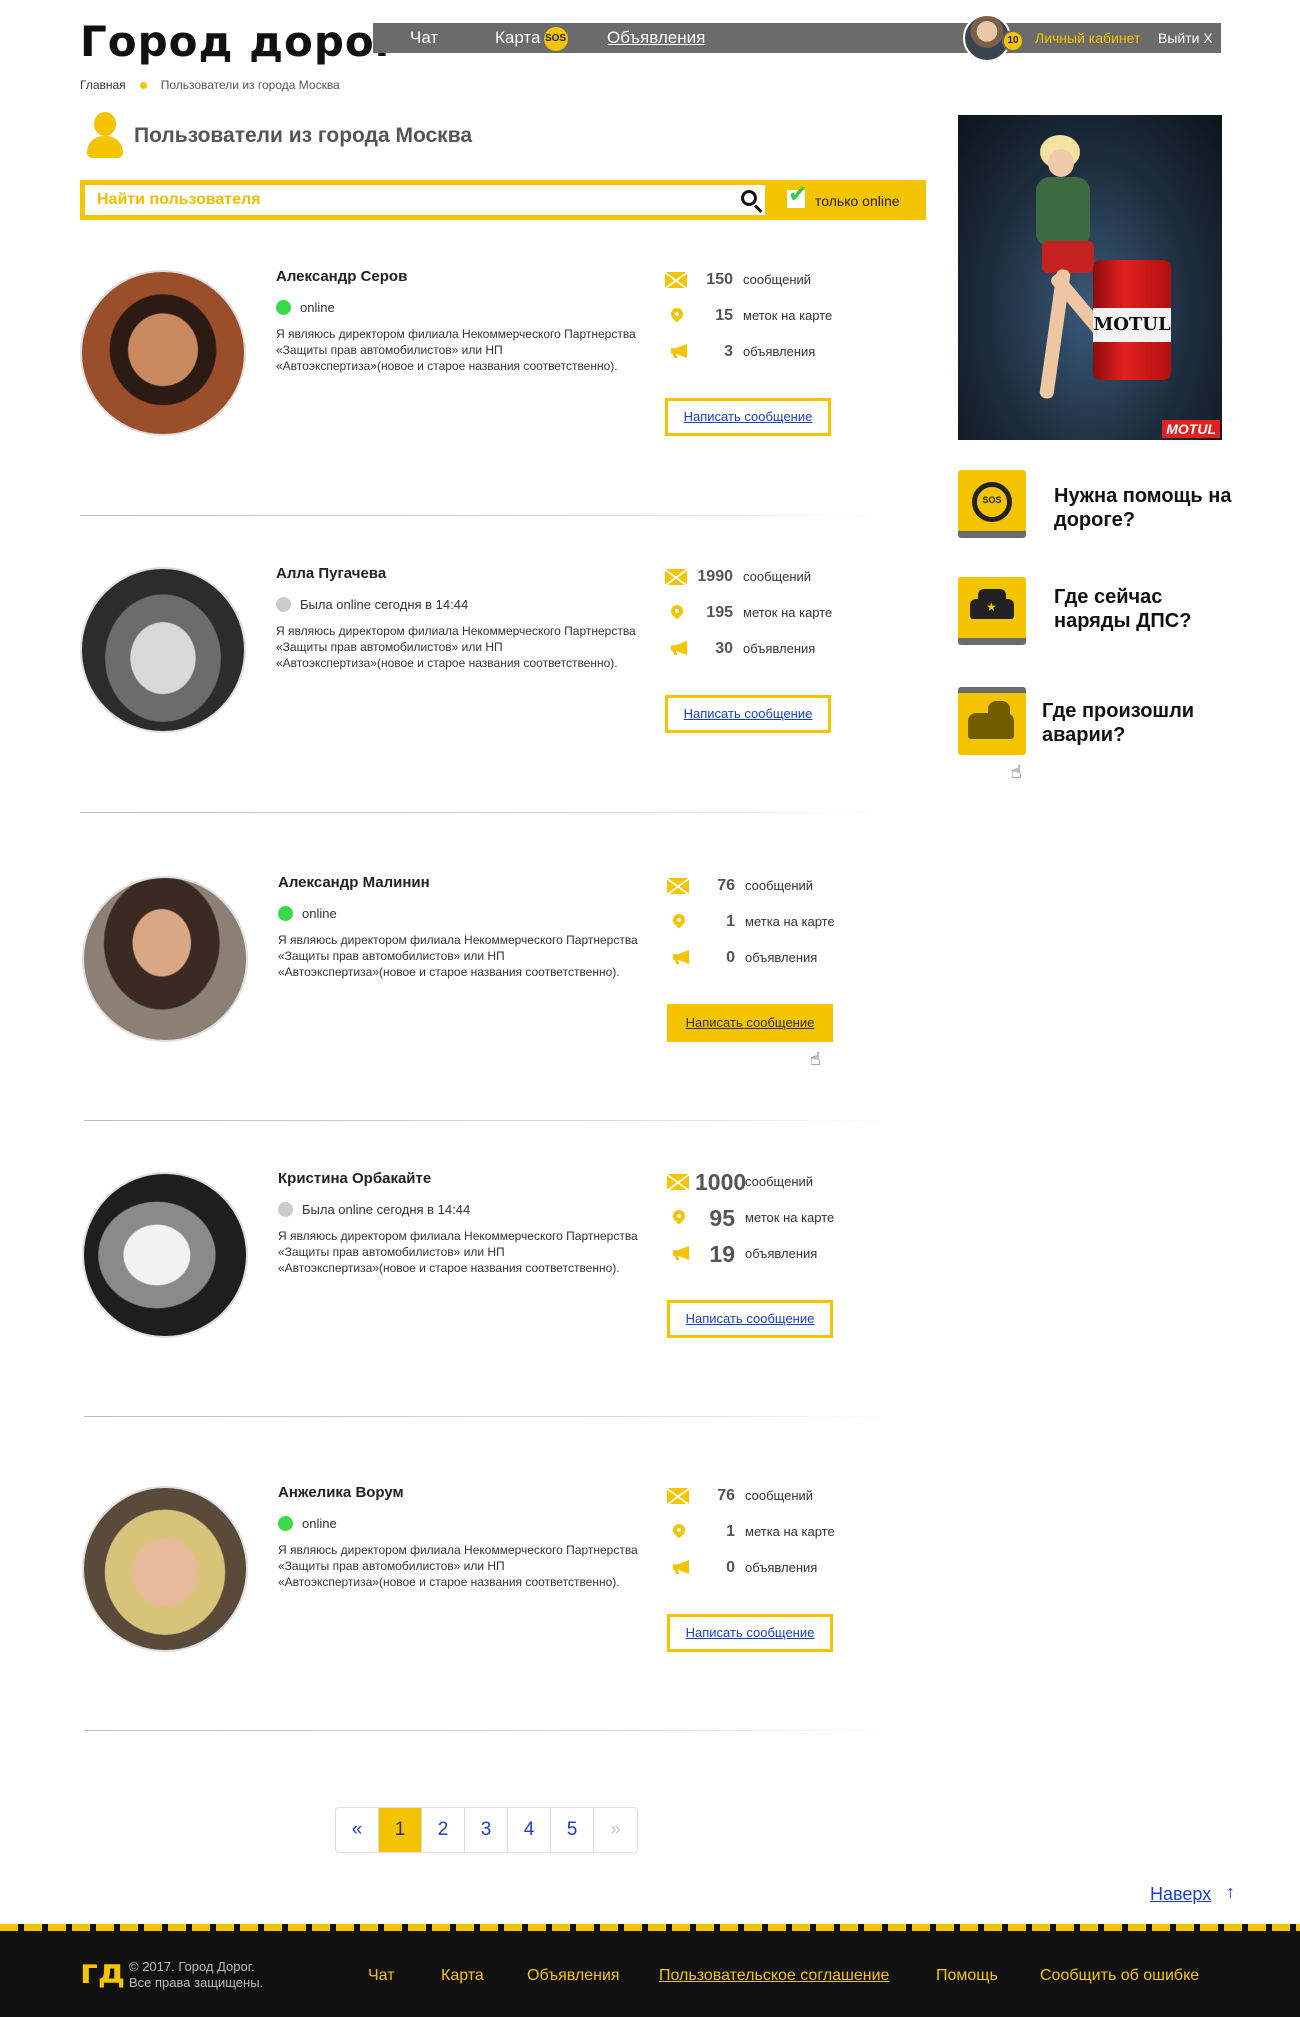 Image resolution: width=1300 pixels, height=2017 pixels. What do you see at coordinates (724, 315) in the screenshot?
I see `marks-count: 15` at bounding box center [724, 315].